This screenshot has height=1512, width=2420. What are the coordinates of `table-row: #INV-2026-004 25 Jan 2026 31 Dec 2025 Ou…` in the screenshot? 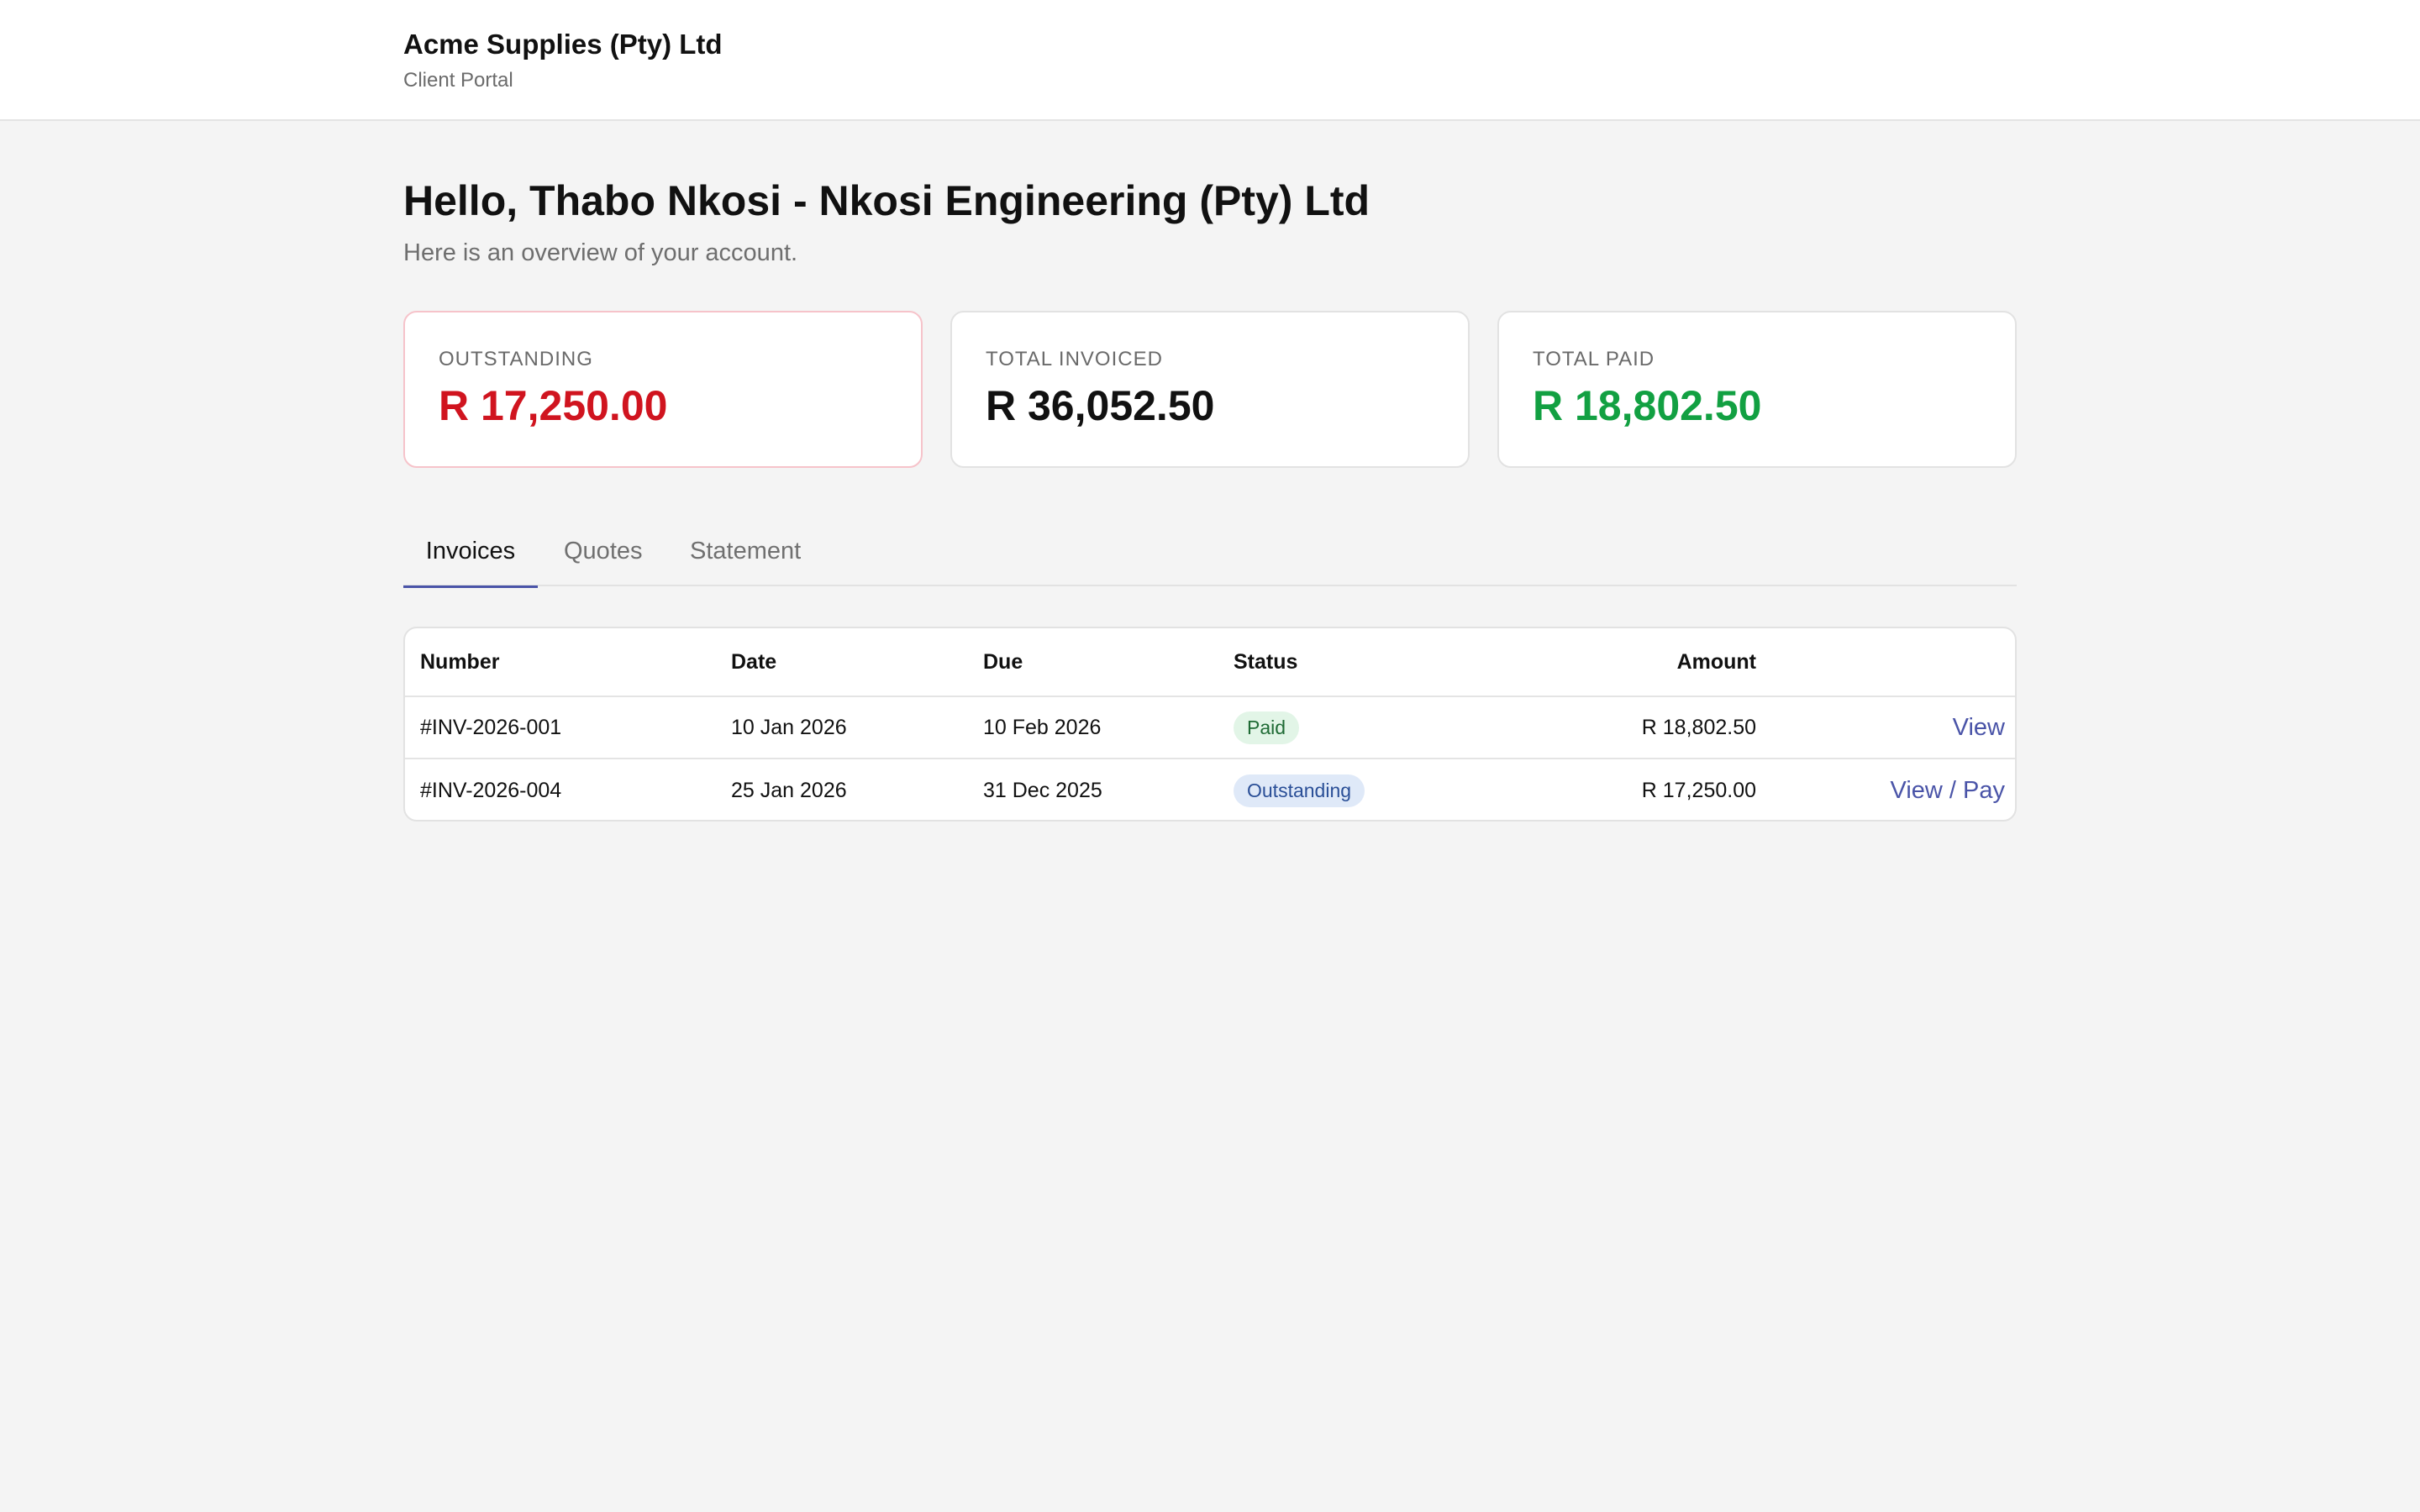 It's located at (1210, 789).